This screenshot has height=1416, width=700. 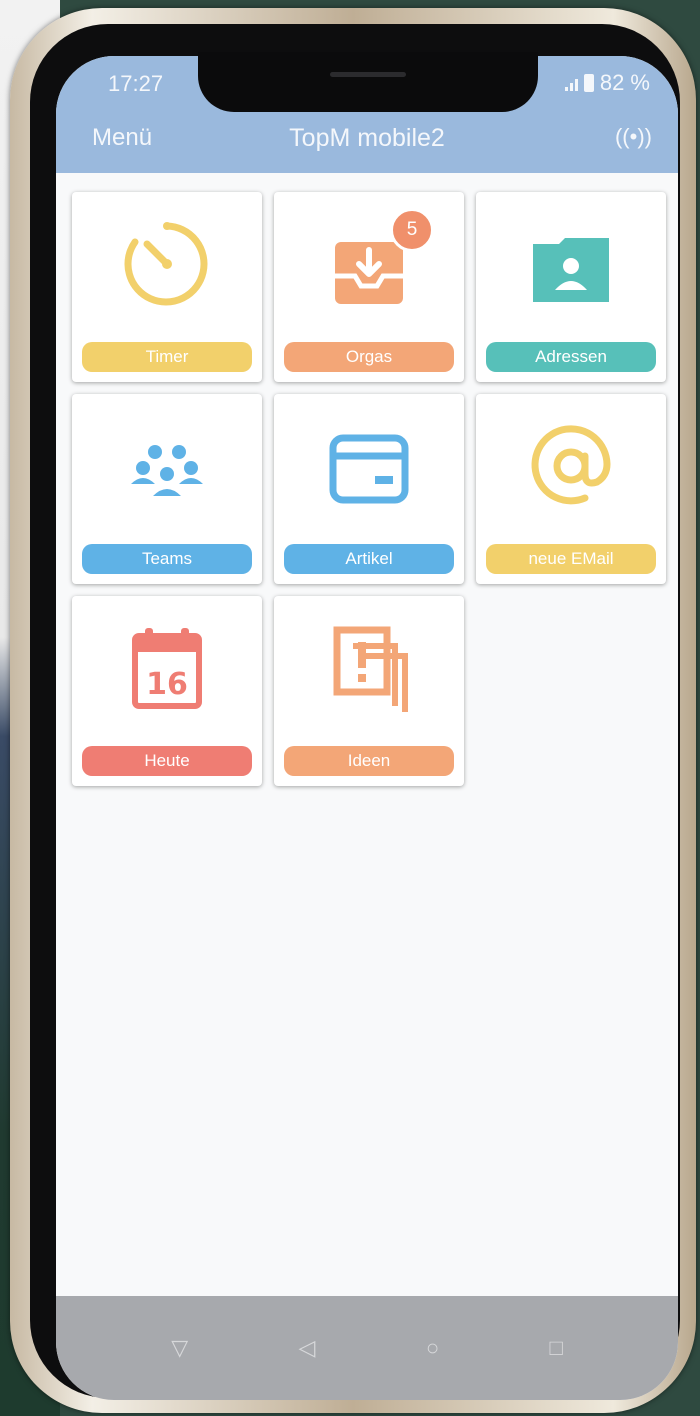 I want to click on tile-label: neue EMail, so click(x=571, y=559).